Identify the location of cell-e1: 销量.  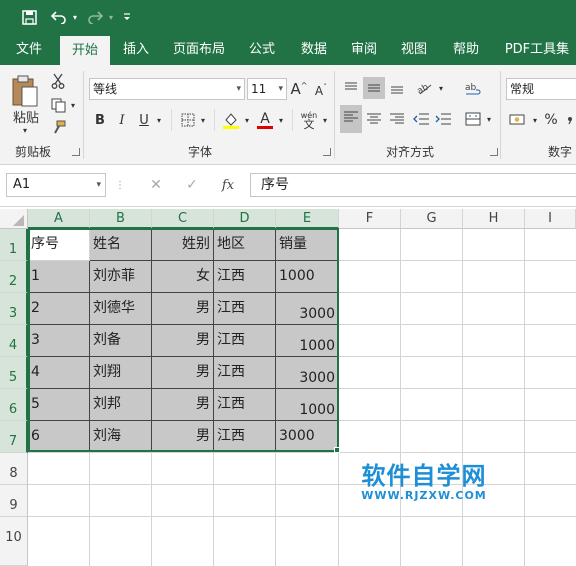
(307, 245).